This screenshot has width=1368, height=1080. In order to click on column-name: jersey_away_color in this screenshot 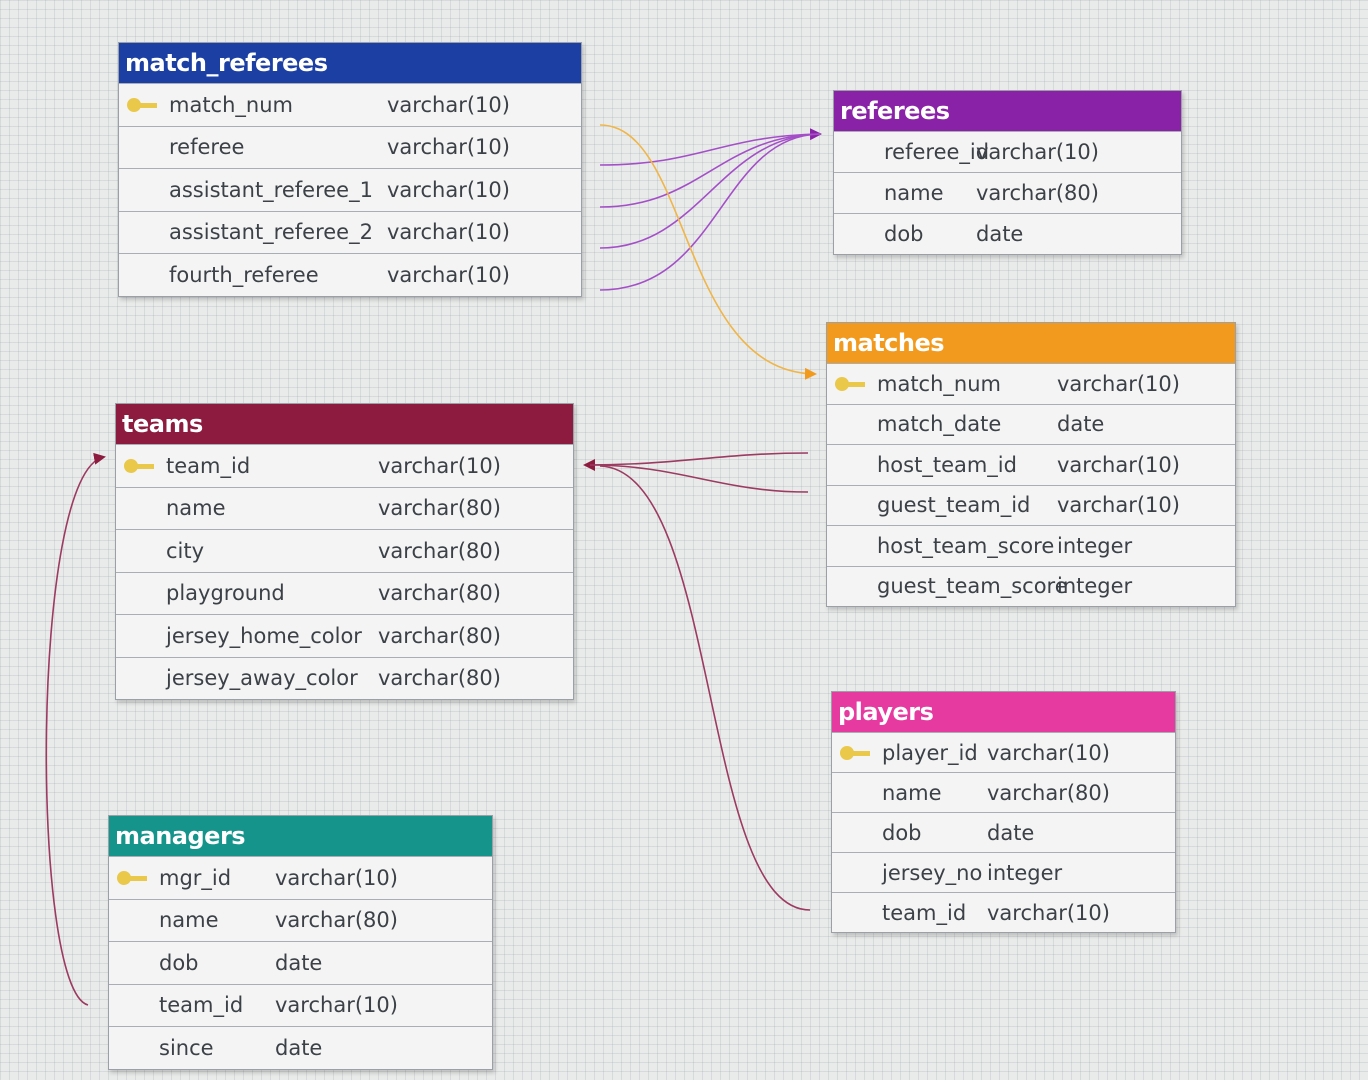, I will do `click(262, 678)`.